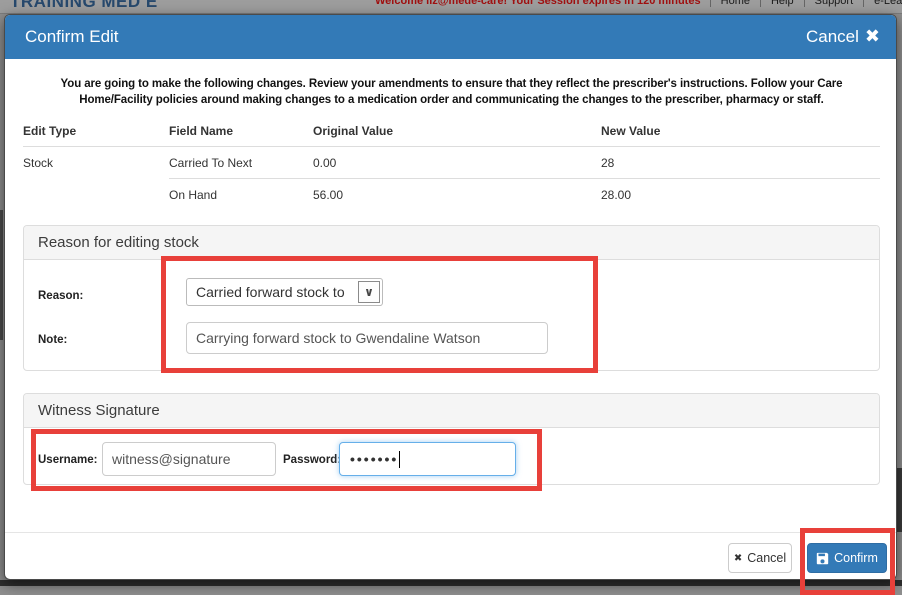 The height and width of the screenshot is (595, 902). What do you see at coordinates (631, 131) in the screenshot?
I see `col-header-new-value: New Value` at bounding box center [631, 131].